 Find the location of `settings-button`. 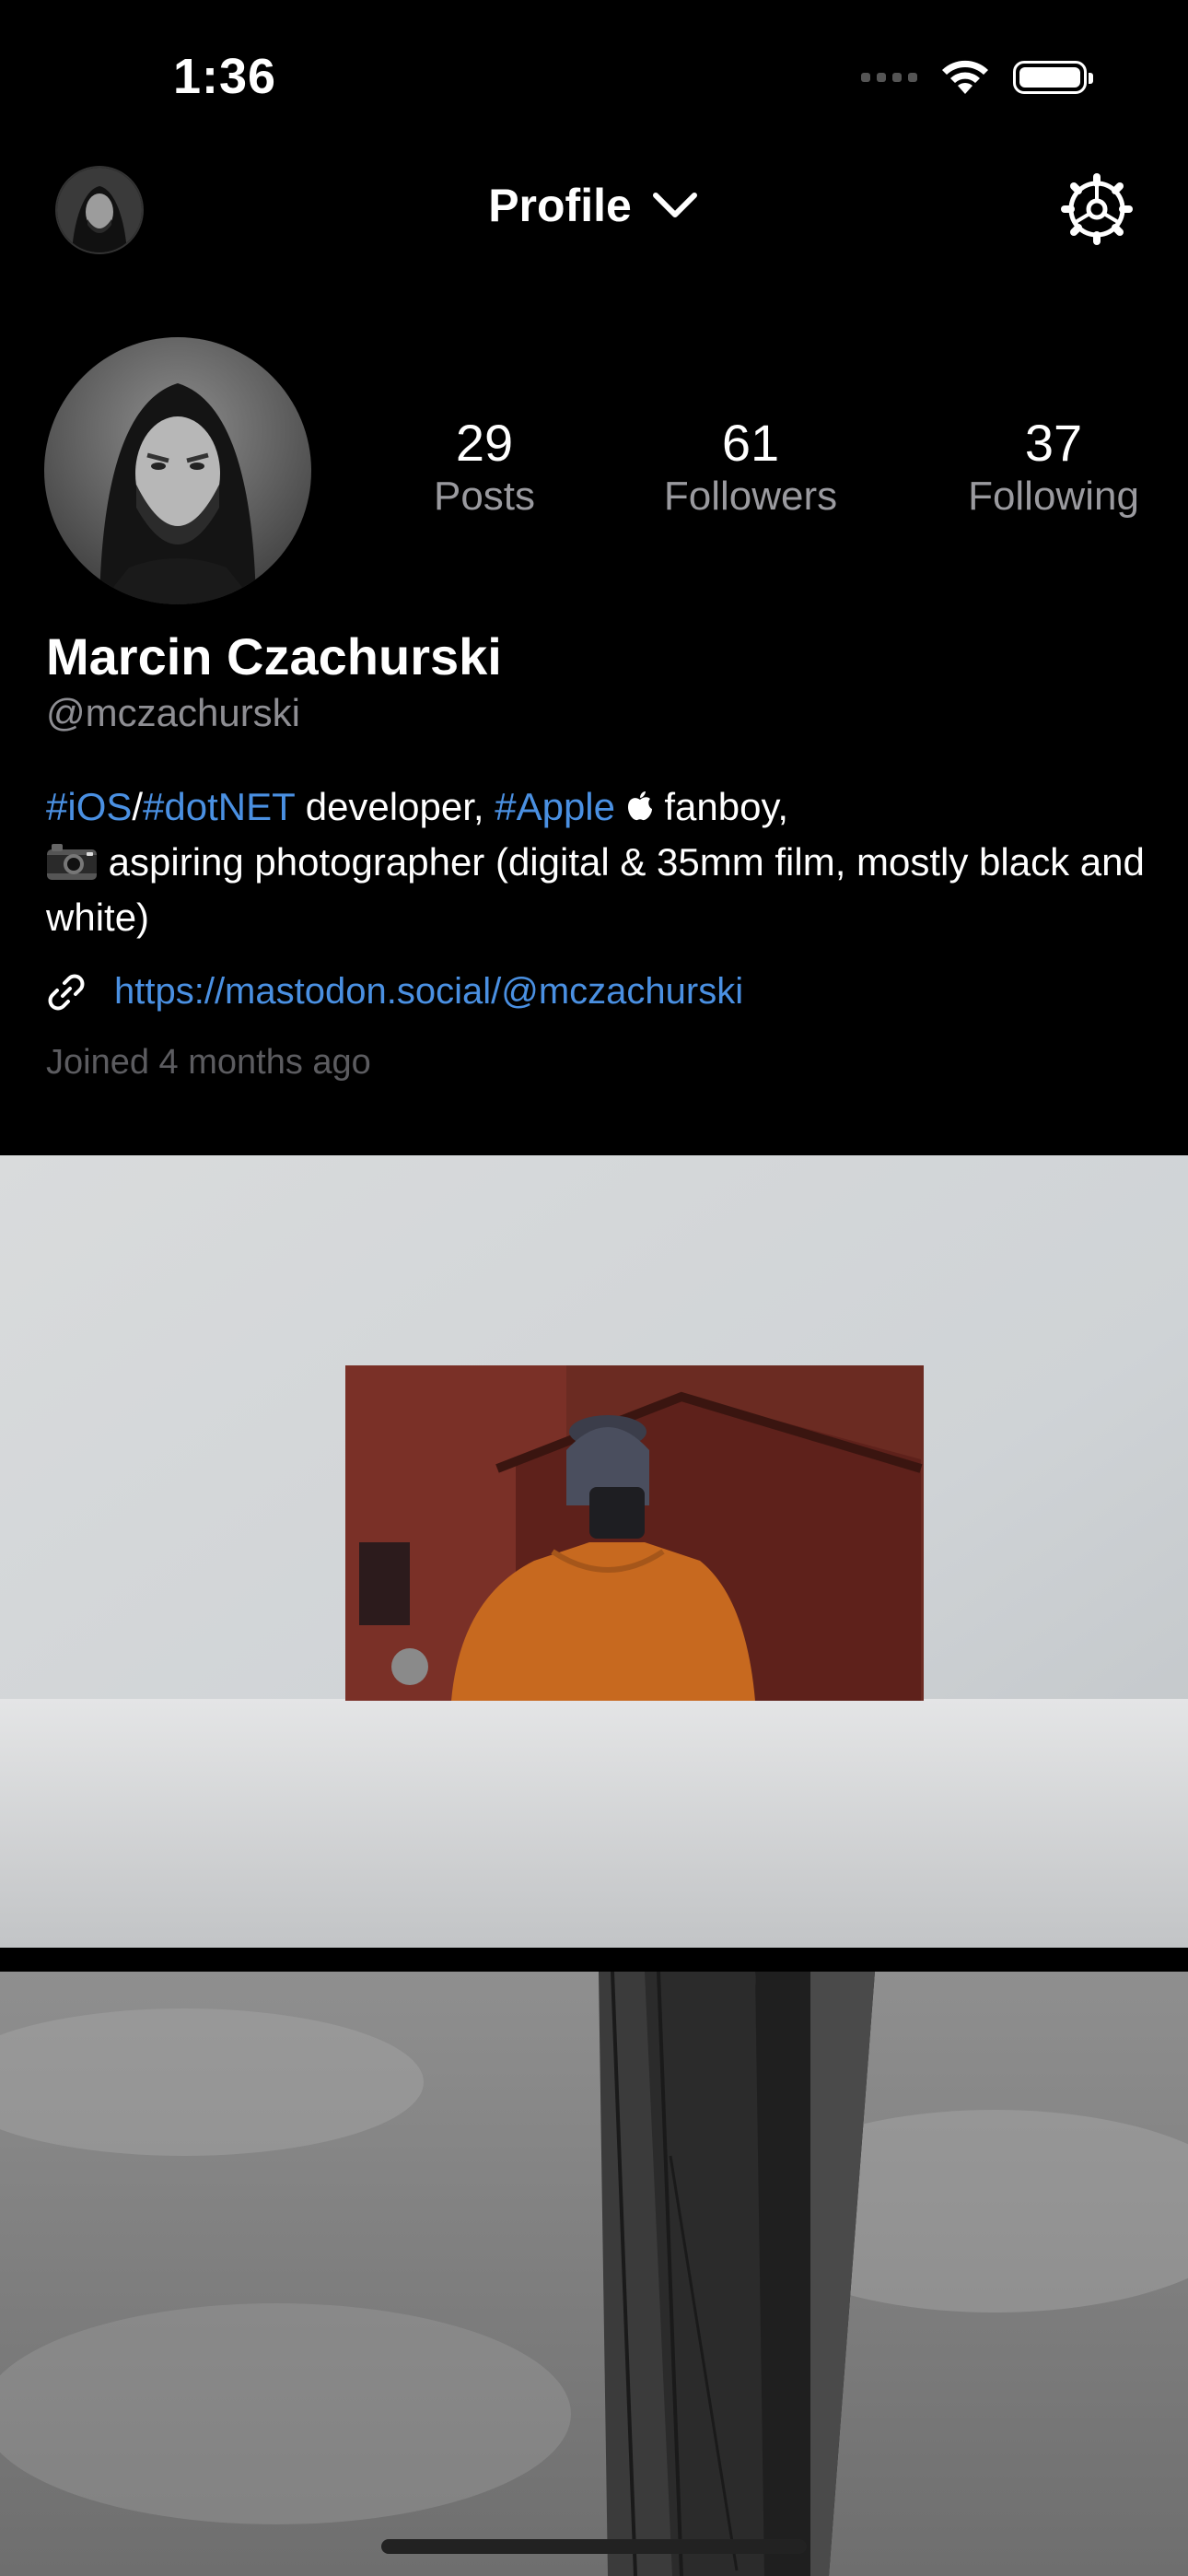

settings-button is located at coordinates (1097, 209).